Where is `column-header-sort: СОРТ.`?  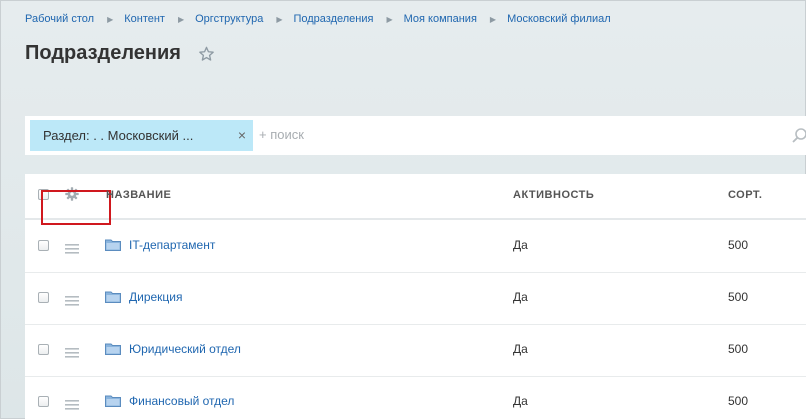
column-header-sort: СОРТ. is located at coordinates (745, 195).